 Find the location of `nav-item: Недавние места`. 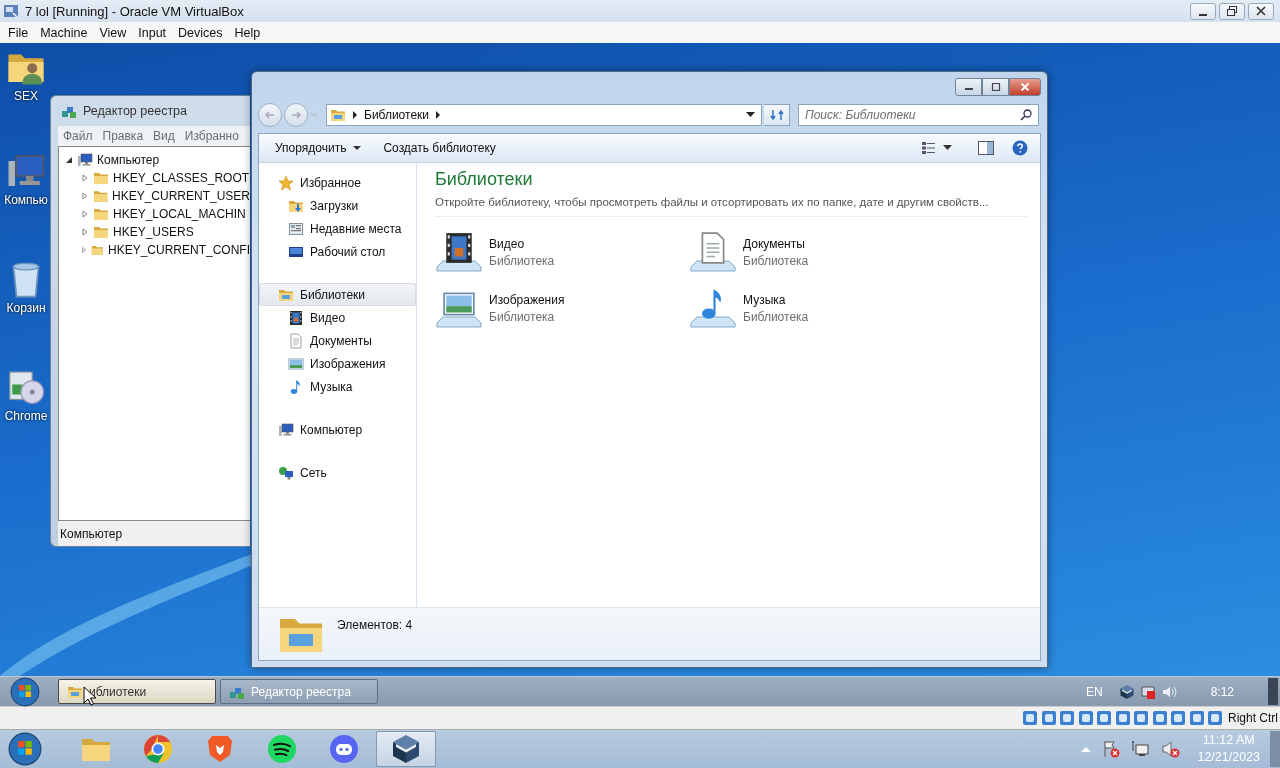

nav-item: Недавние места is located at coordinates (337, 228).